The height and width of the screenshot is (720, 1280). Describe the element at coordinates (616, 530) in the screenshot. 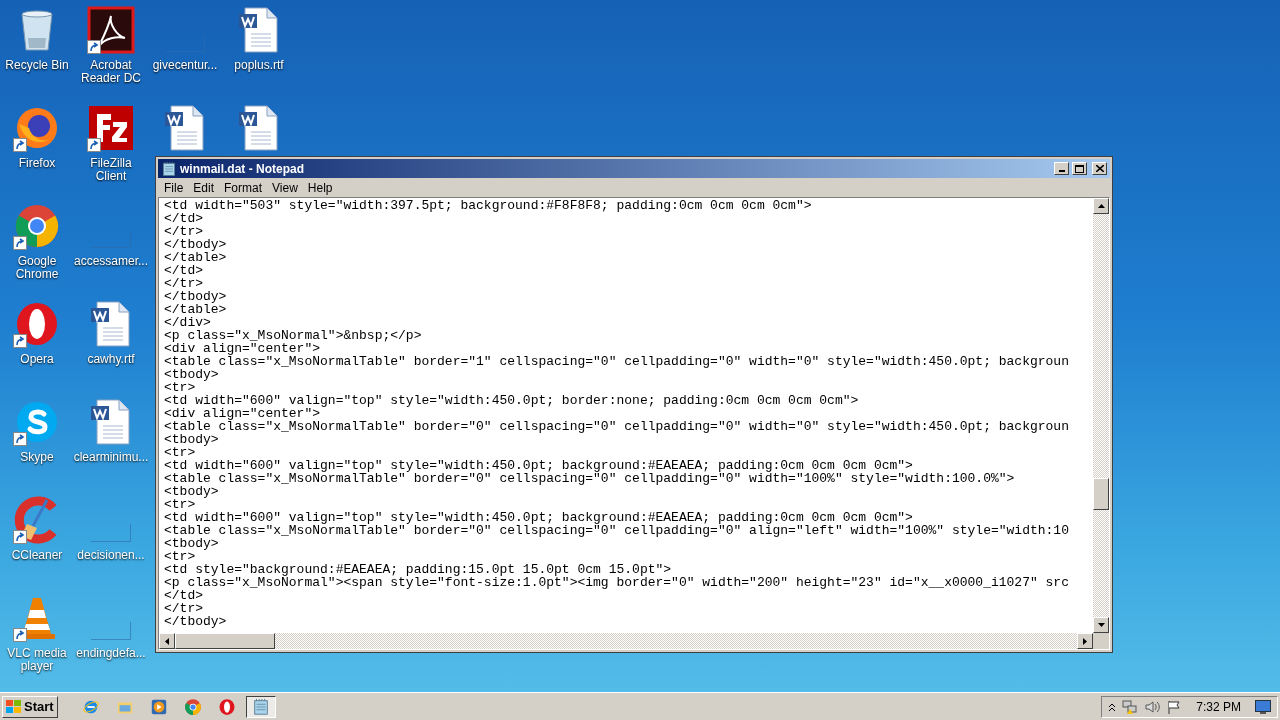

I see `code-line: <table class="x_MsoNormalTable" border="0" cellspacing="0" cellpadding="0" align="left" width="100%" style="width:10` at that location.